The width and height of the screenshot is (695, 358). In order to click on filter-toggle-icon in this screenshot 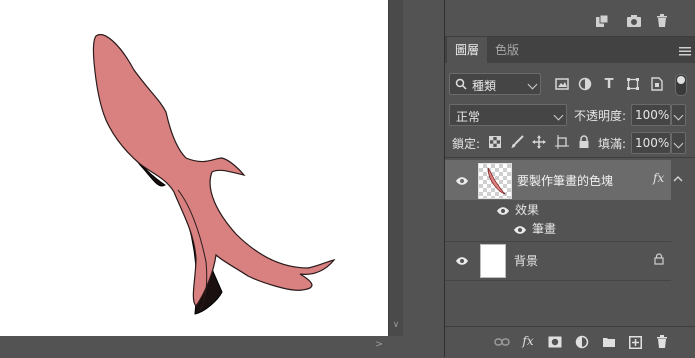, I will do `click(681, 85)`.